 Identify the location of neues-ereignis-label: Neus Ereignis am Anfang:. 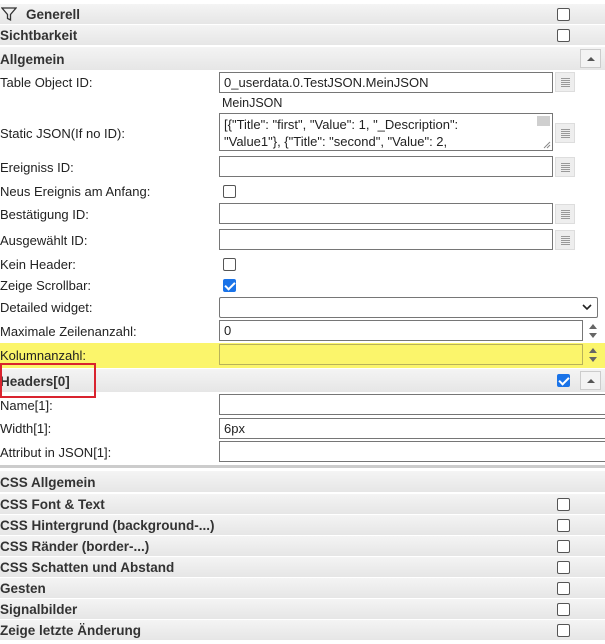
(75, 191).